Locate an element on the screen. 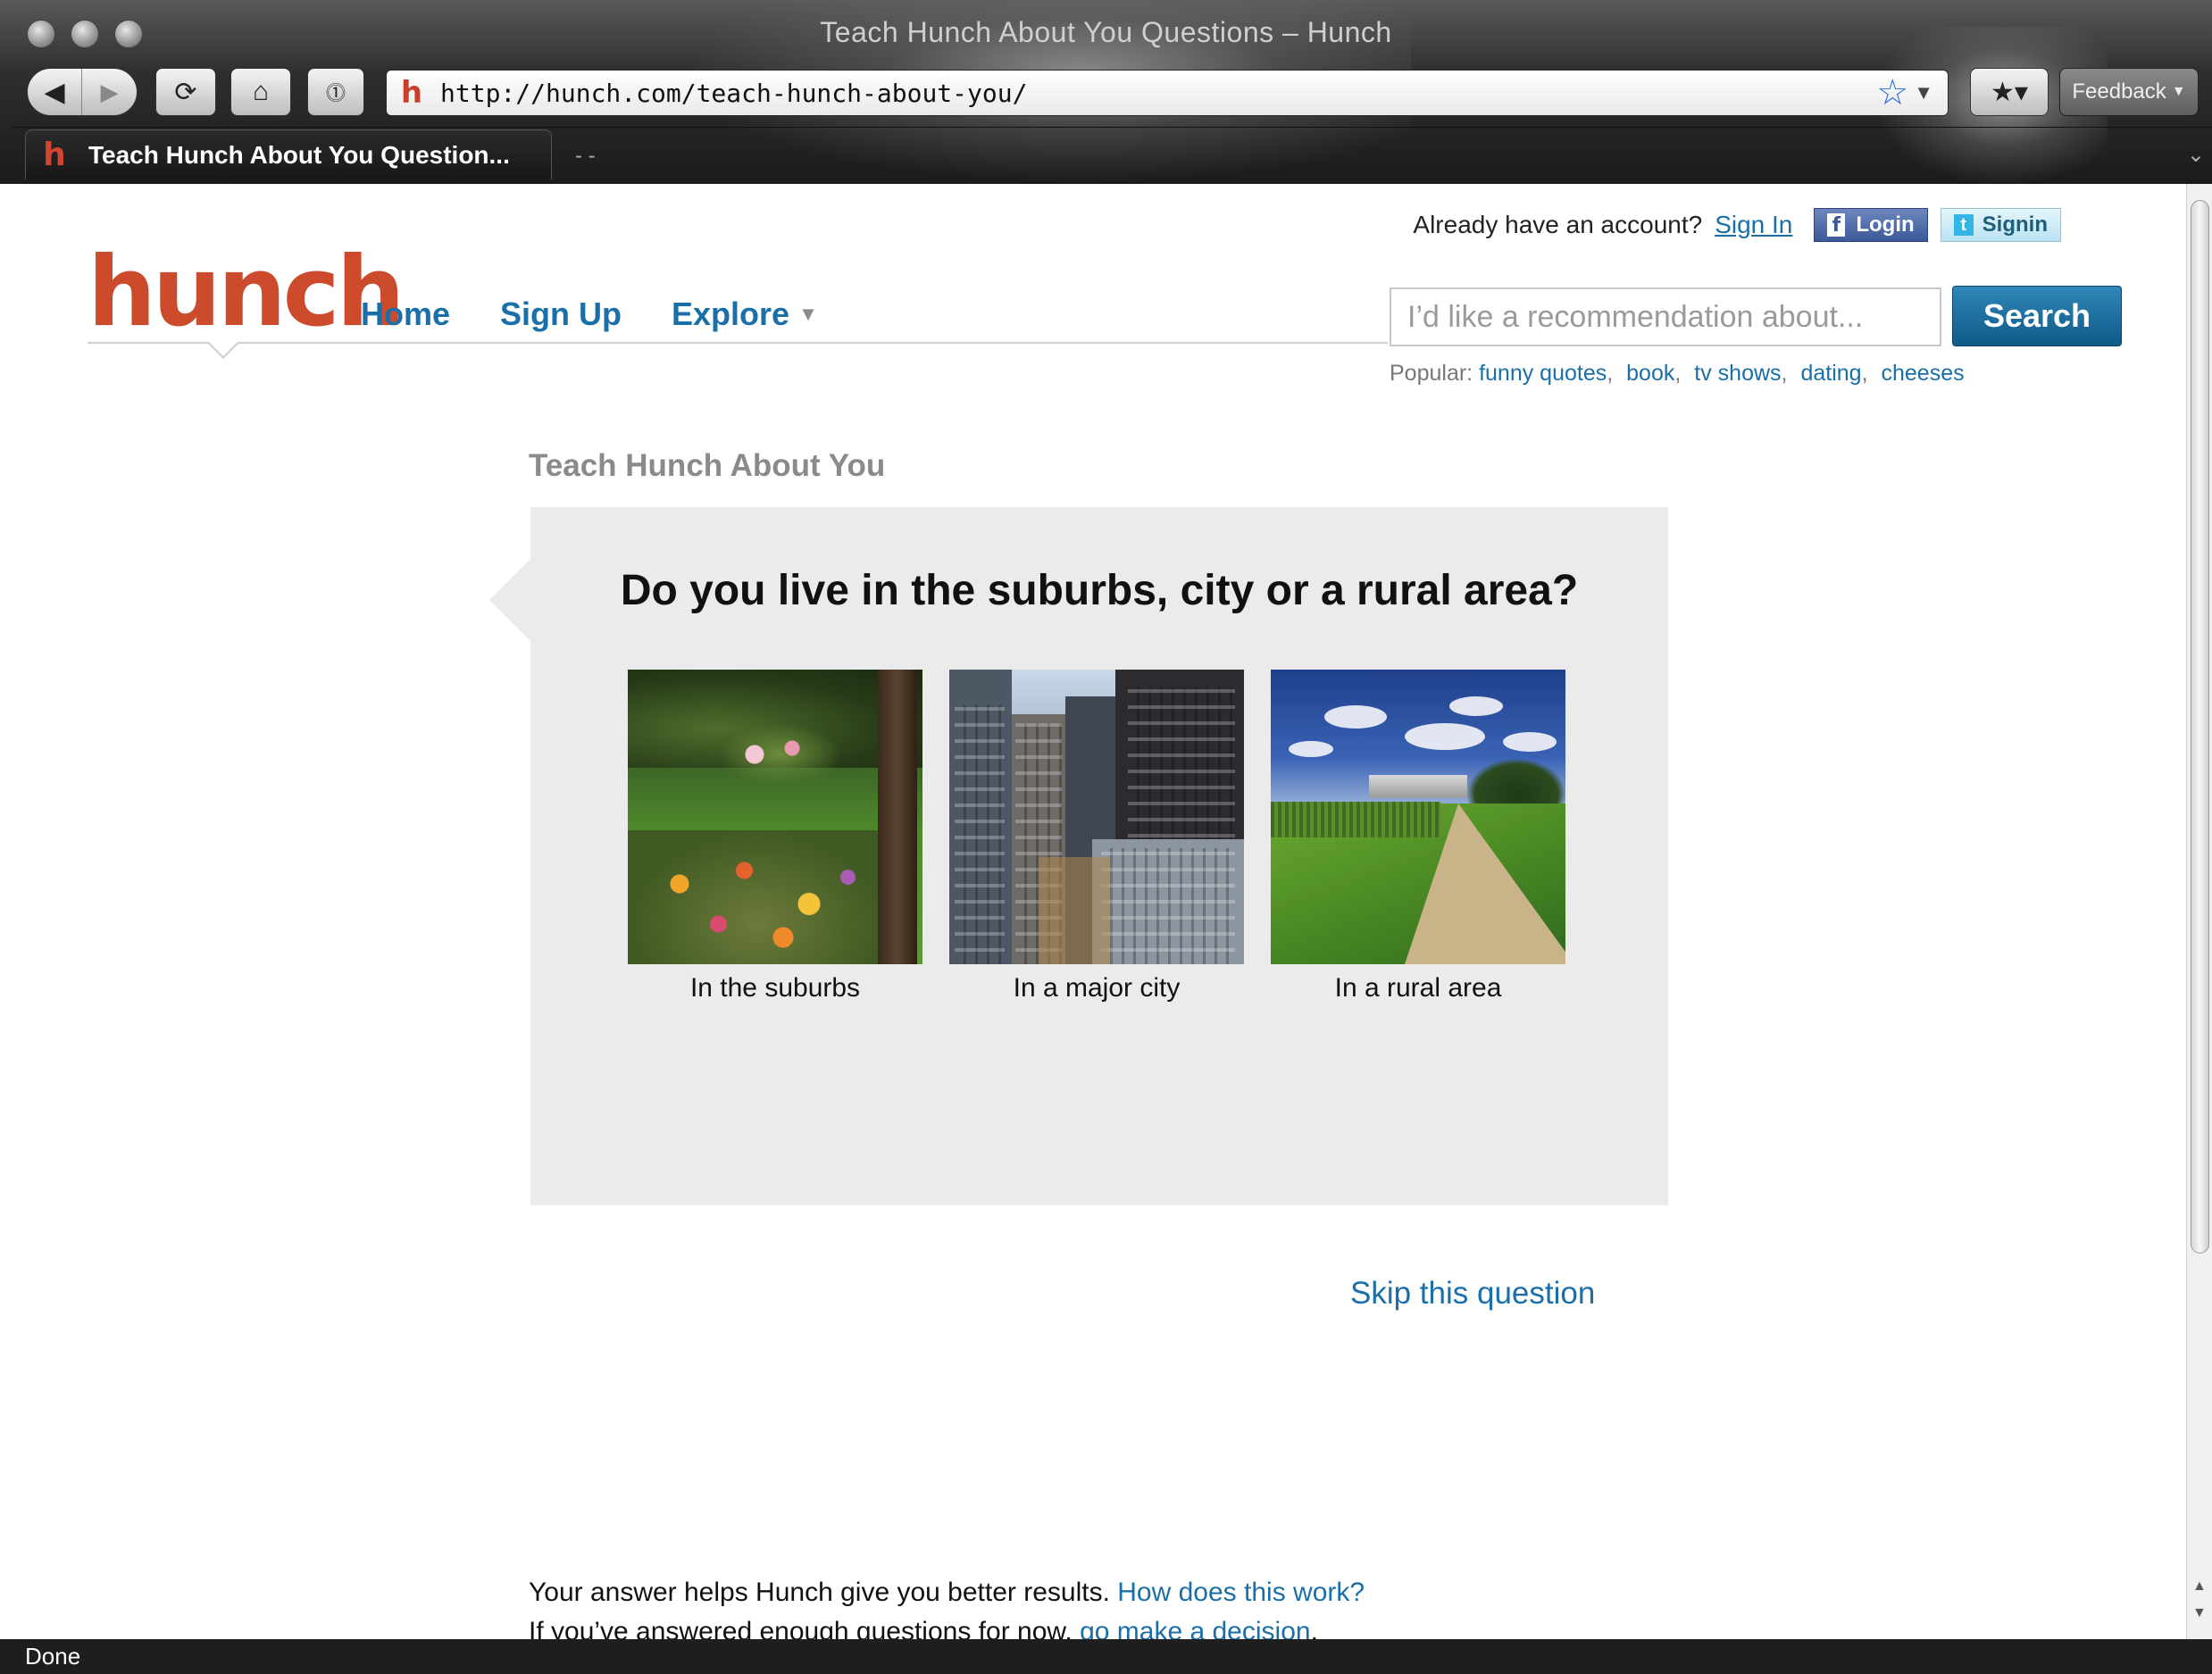 Image resolution: width=2212 pixels, height=1674 pixels. back-forward-group: ◀ ▶ is located at coordinates (82, 92).